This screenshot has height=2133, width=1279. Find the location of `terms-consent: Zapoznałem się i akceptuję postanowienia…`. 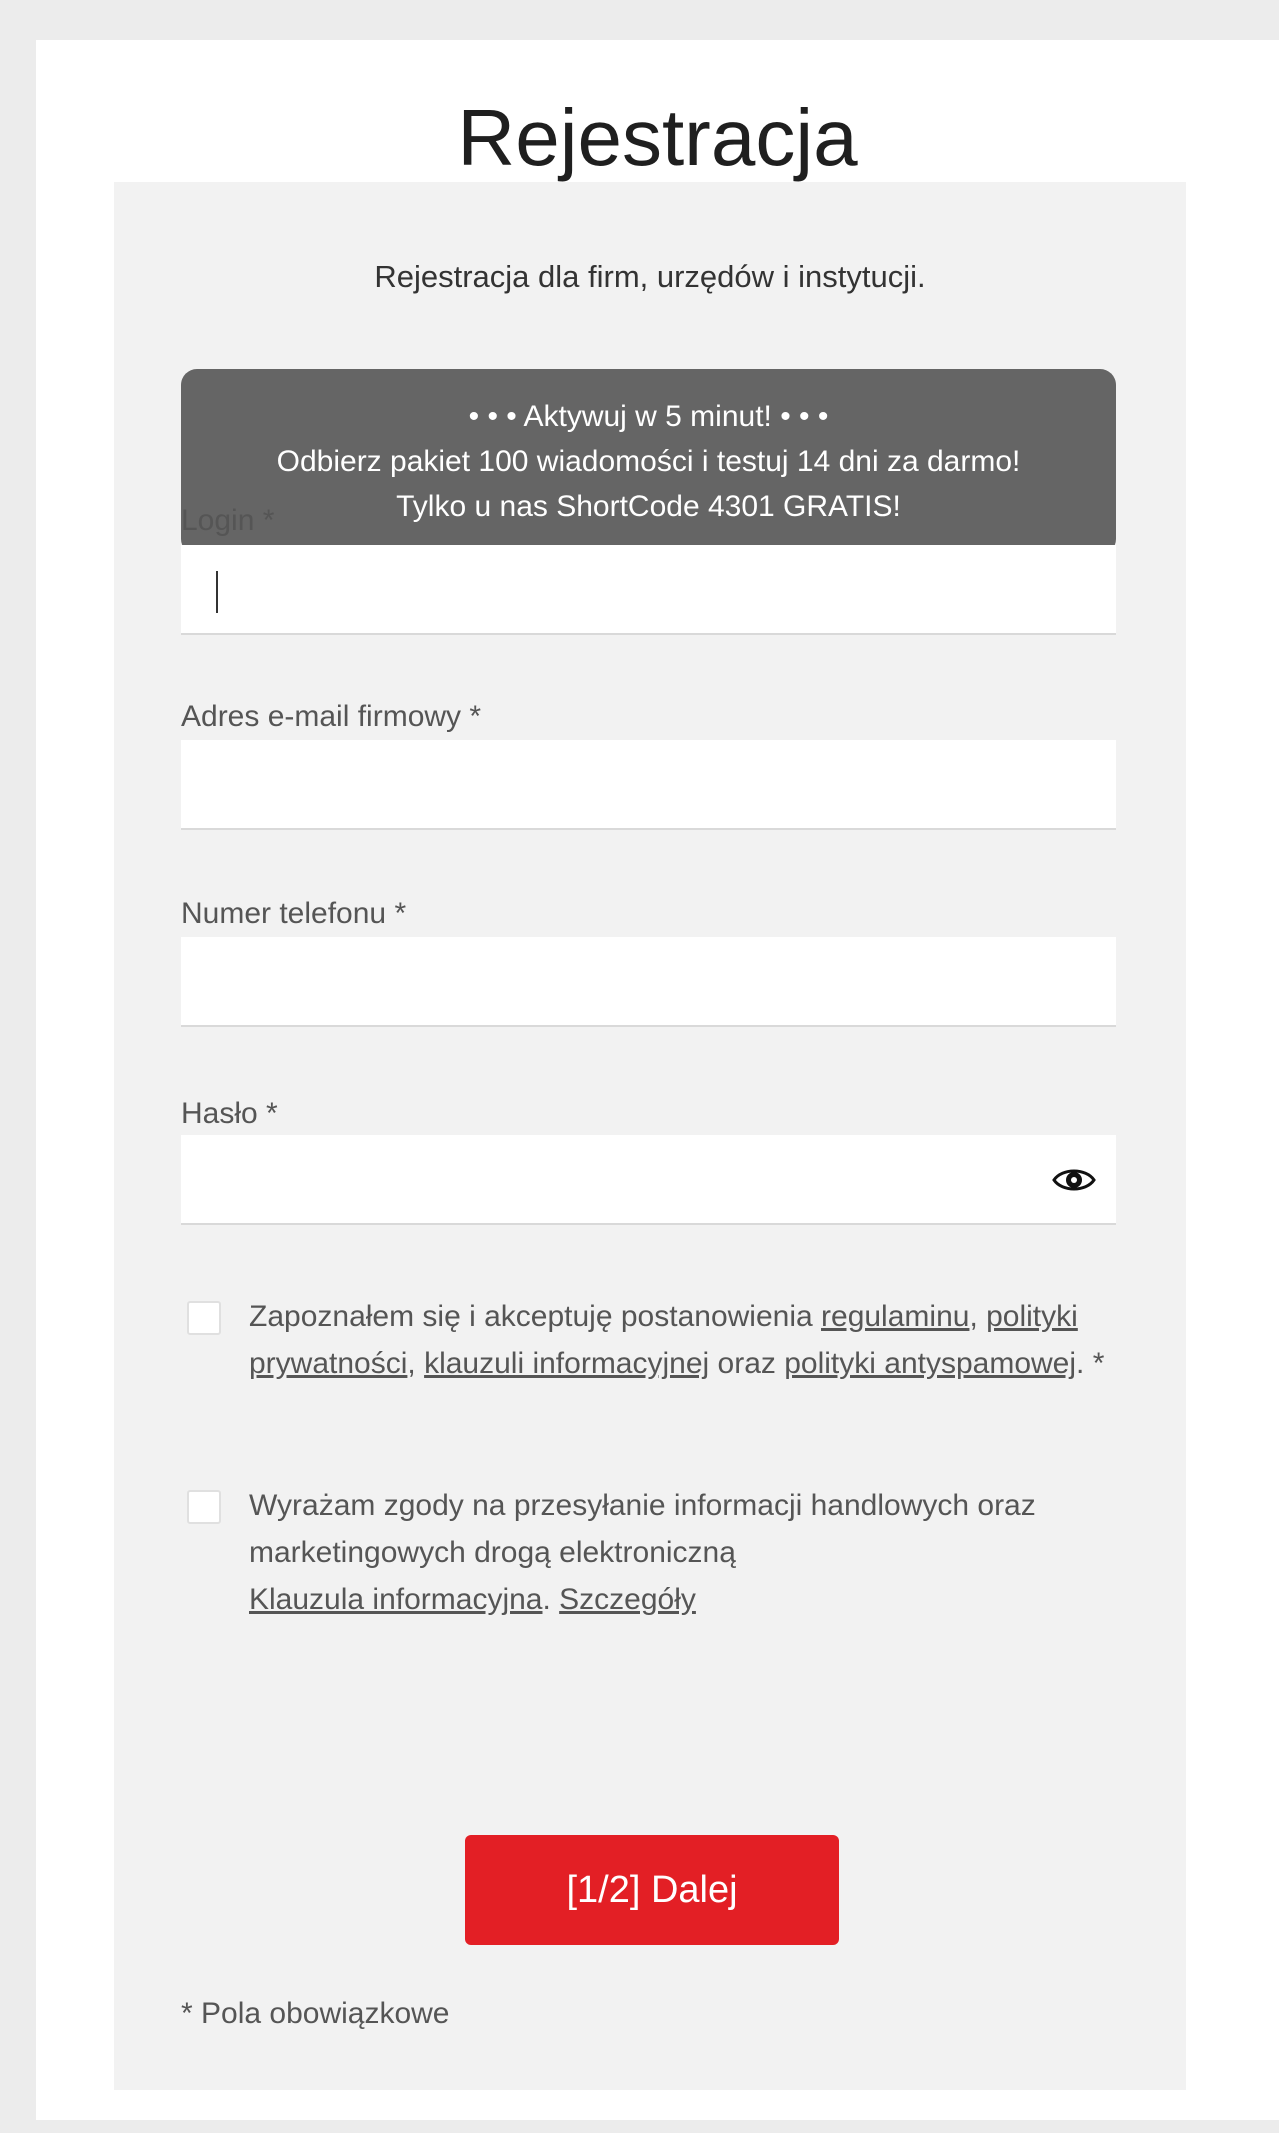

terms-consent: Zapoznałem się i akceptuję postanowienia… is located at coordinates (648, 1368).